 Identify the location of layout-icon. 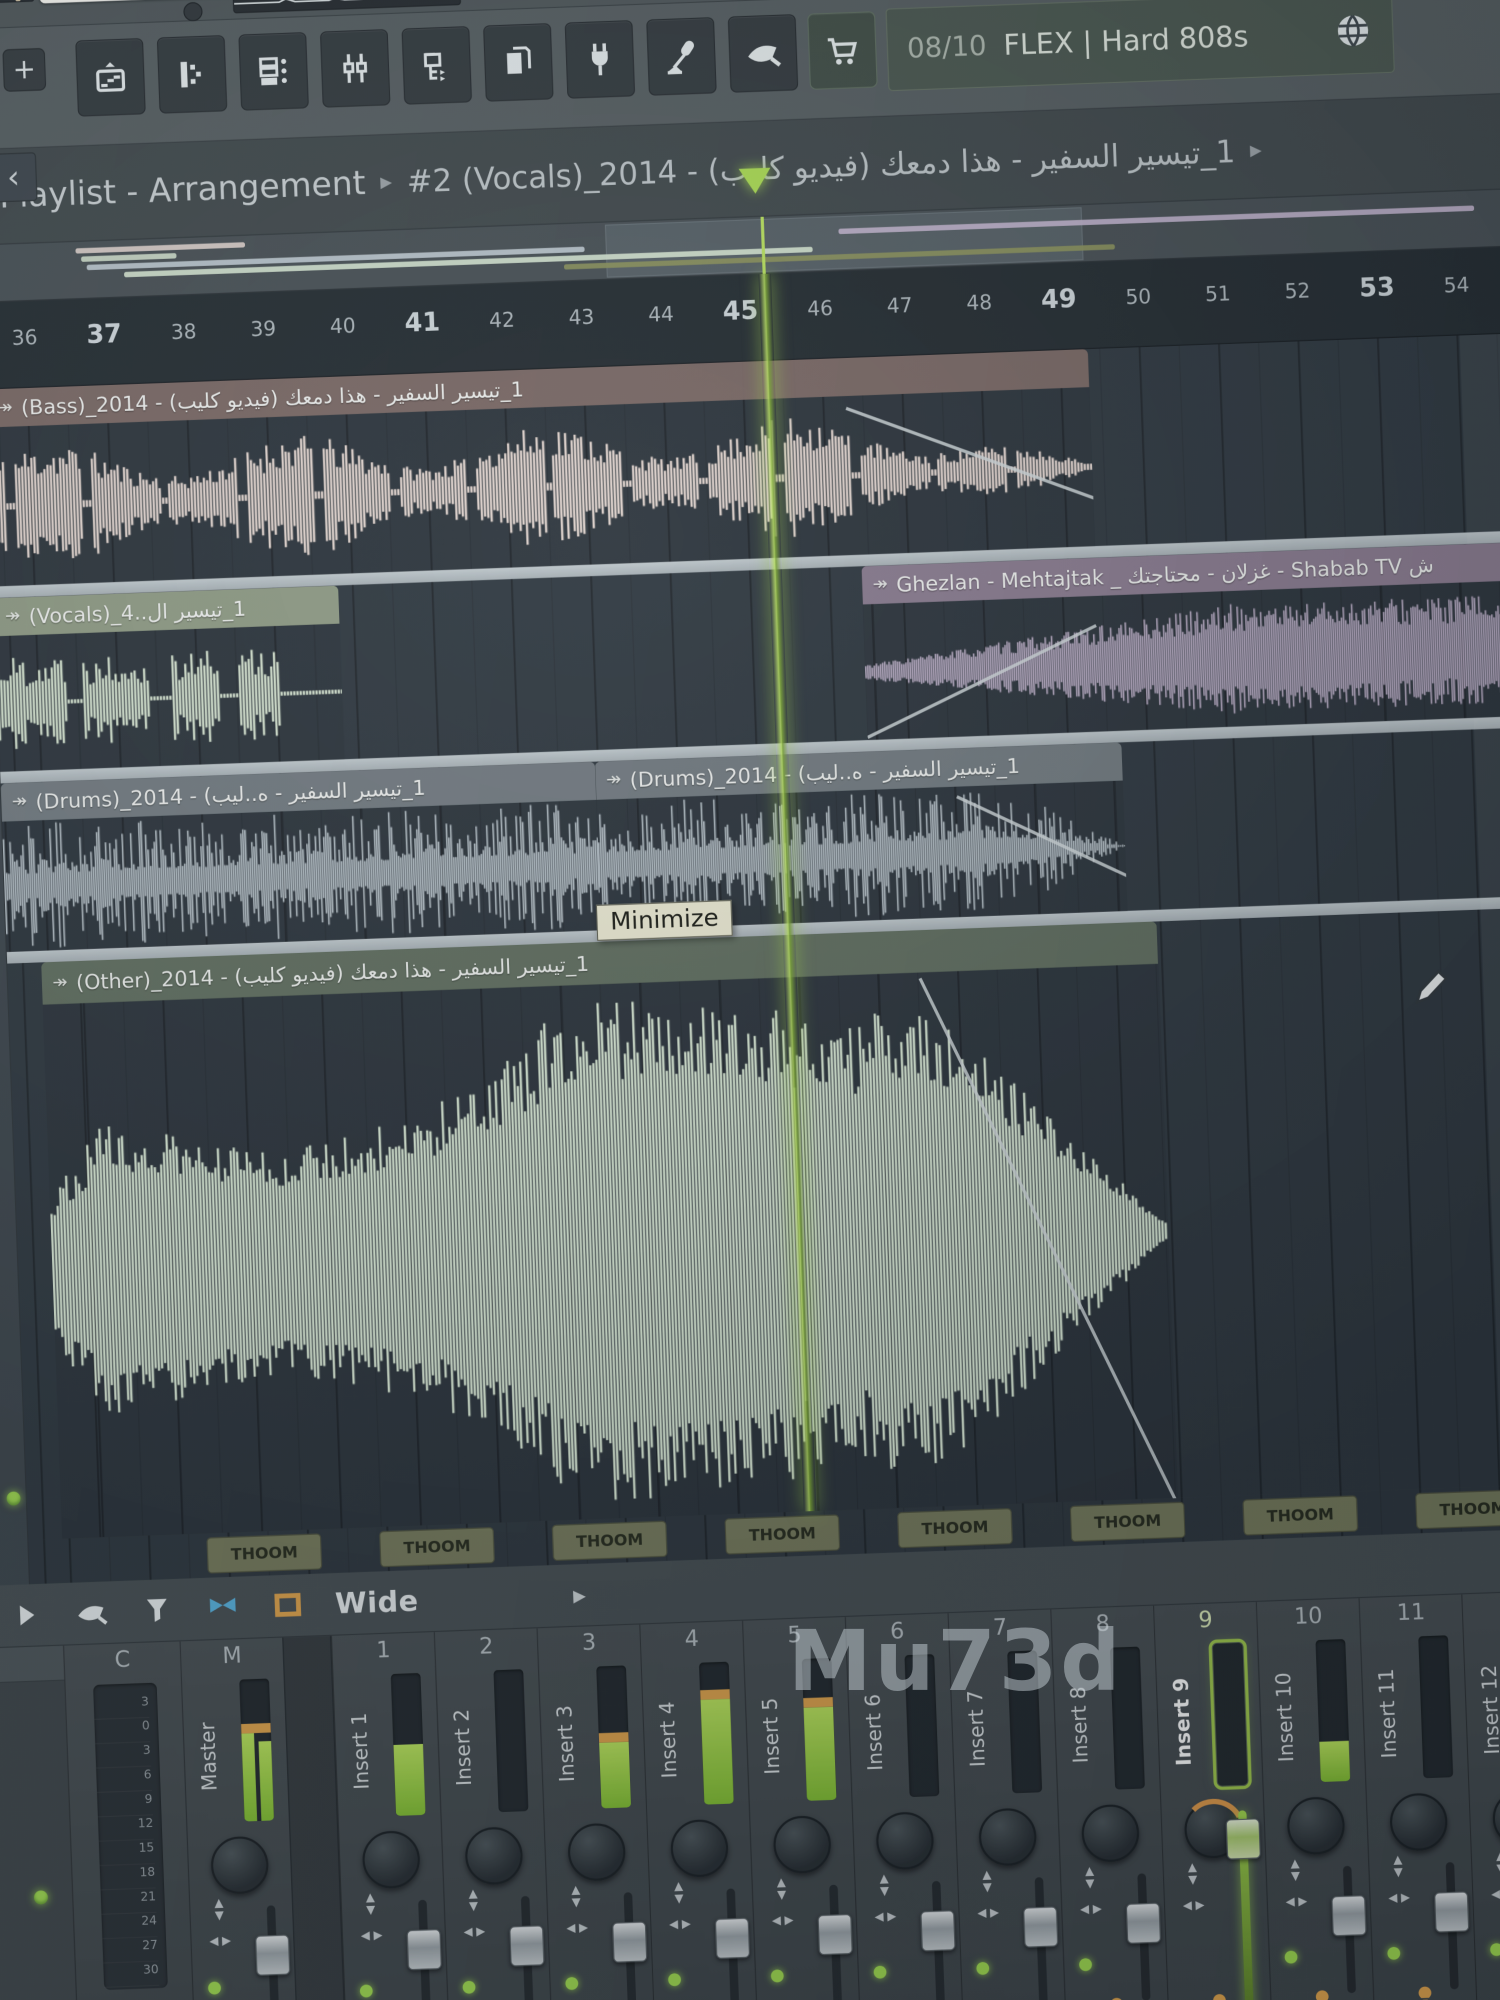
(289, 1606).